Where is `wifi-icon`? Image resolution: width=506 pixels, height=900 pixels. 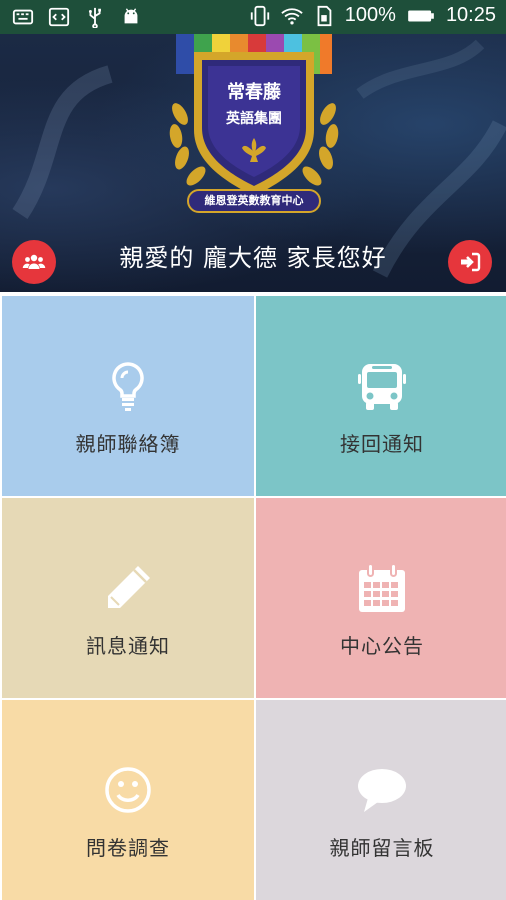 wifi-icon is located at coordinates (292, 16).